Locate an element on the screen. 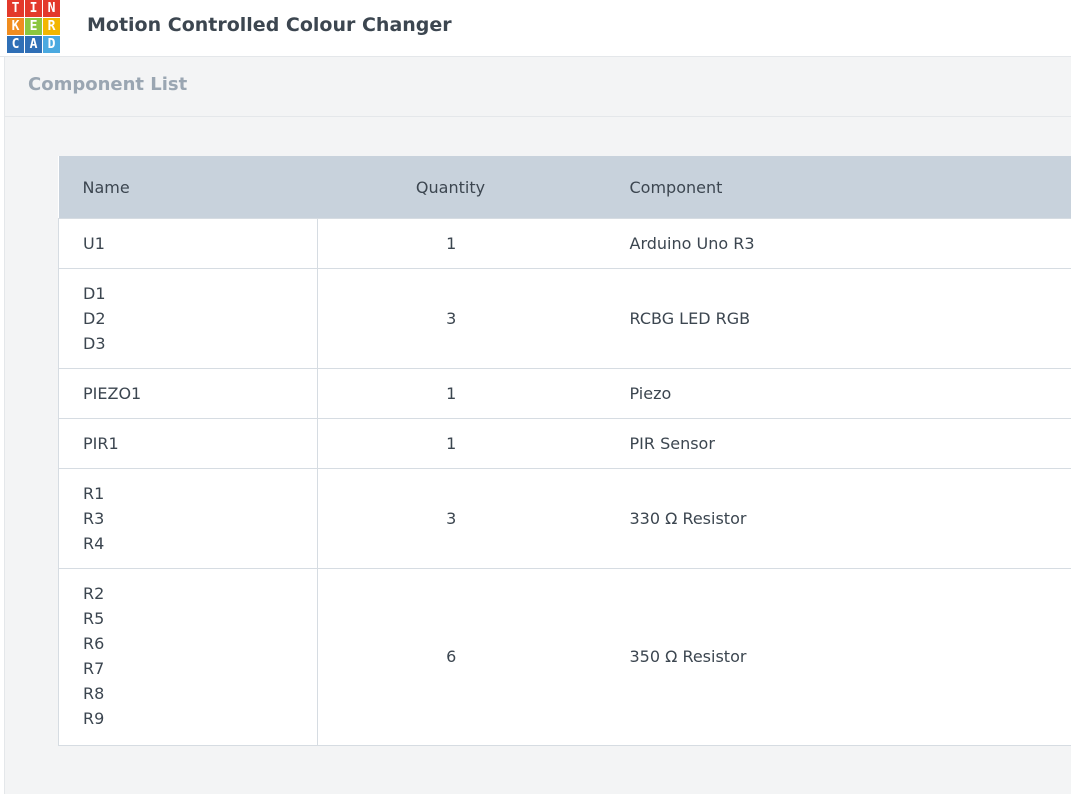 Image resolution: width=1071 pixels, height=794 pixels. table-row: PIR1 1 PIR Sensor is located at coordinates (564, 443).